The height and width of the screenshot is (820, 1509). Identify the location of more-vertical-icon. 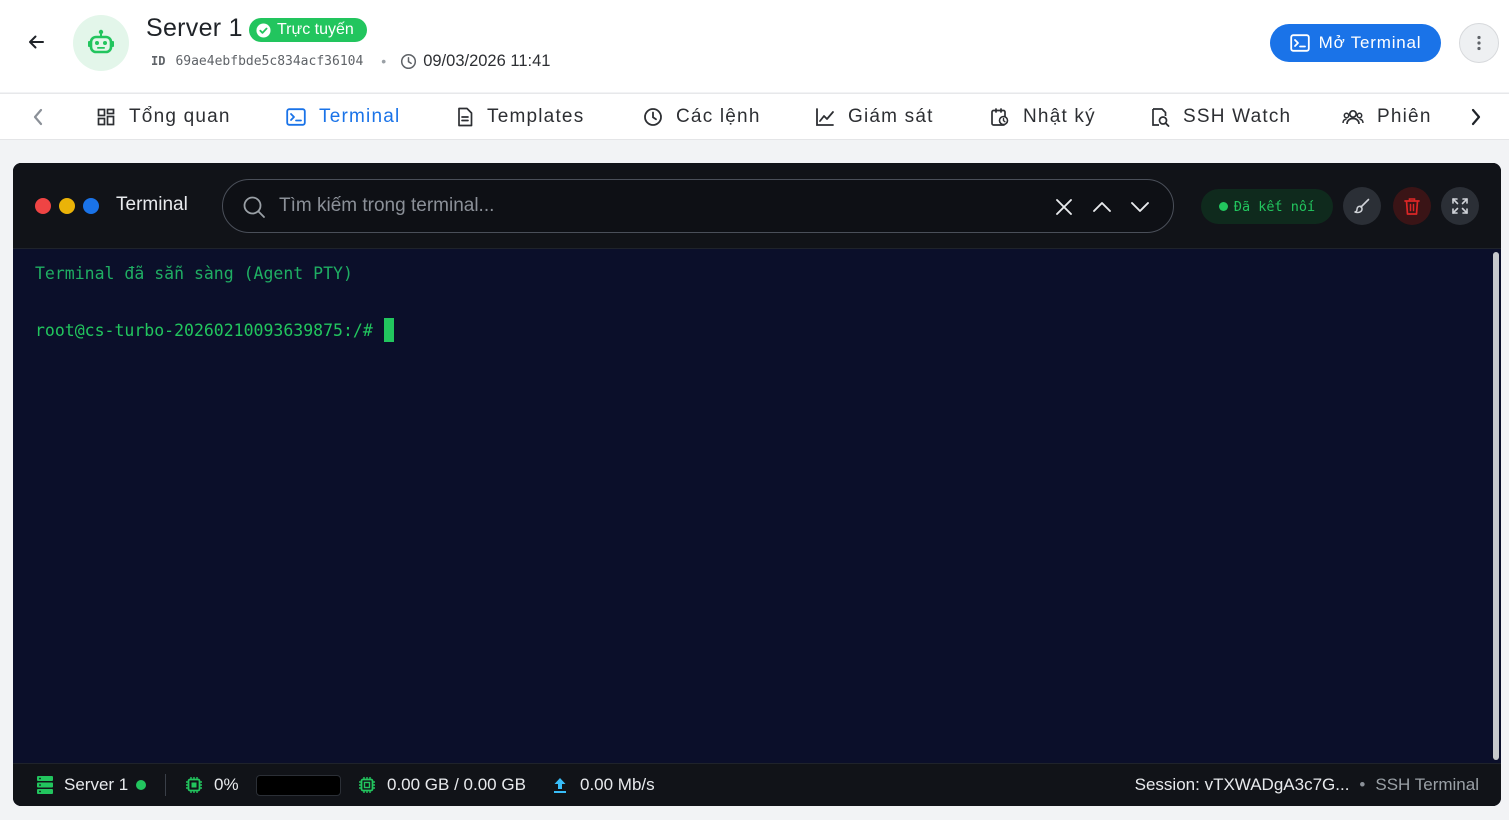
(1479, 43).